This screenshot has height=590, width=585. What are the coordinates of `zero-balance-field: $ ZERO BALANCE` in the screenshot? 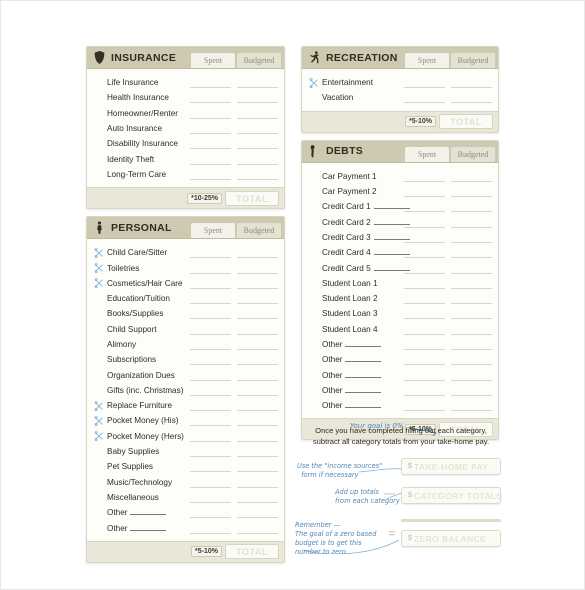 It's located at (451, 538).